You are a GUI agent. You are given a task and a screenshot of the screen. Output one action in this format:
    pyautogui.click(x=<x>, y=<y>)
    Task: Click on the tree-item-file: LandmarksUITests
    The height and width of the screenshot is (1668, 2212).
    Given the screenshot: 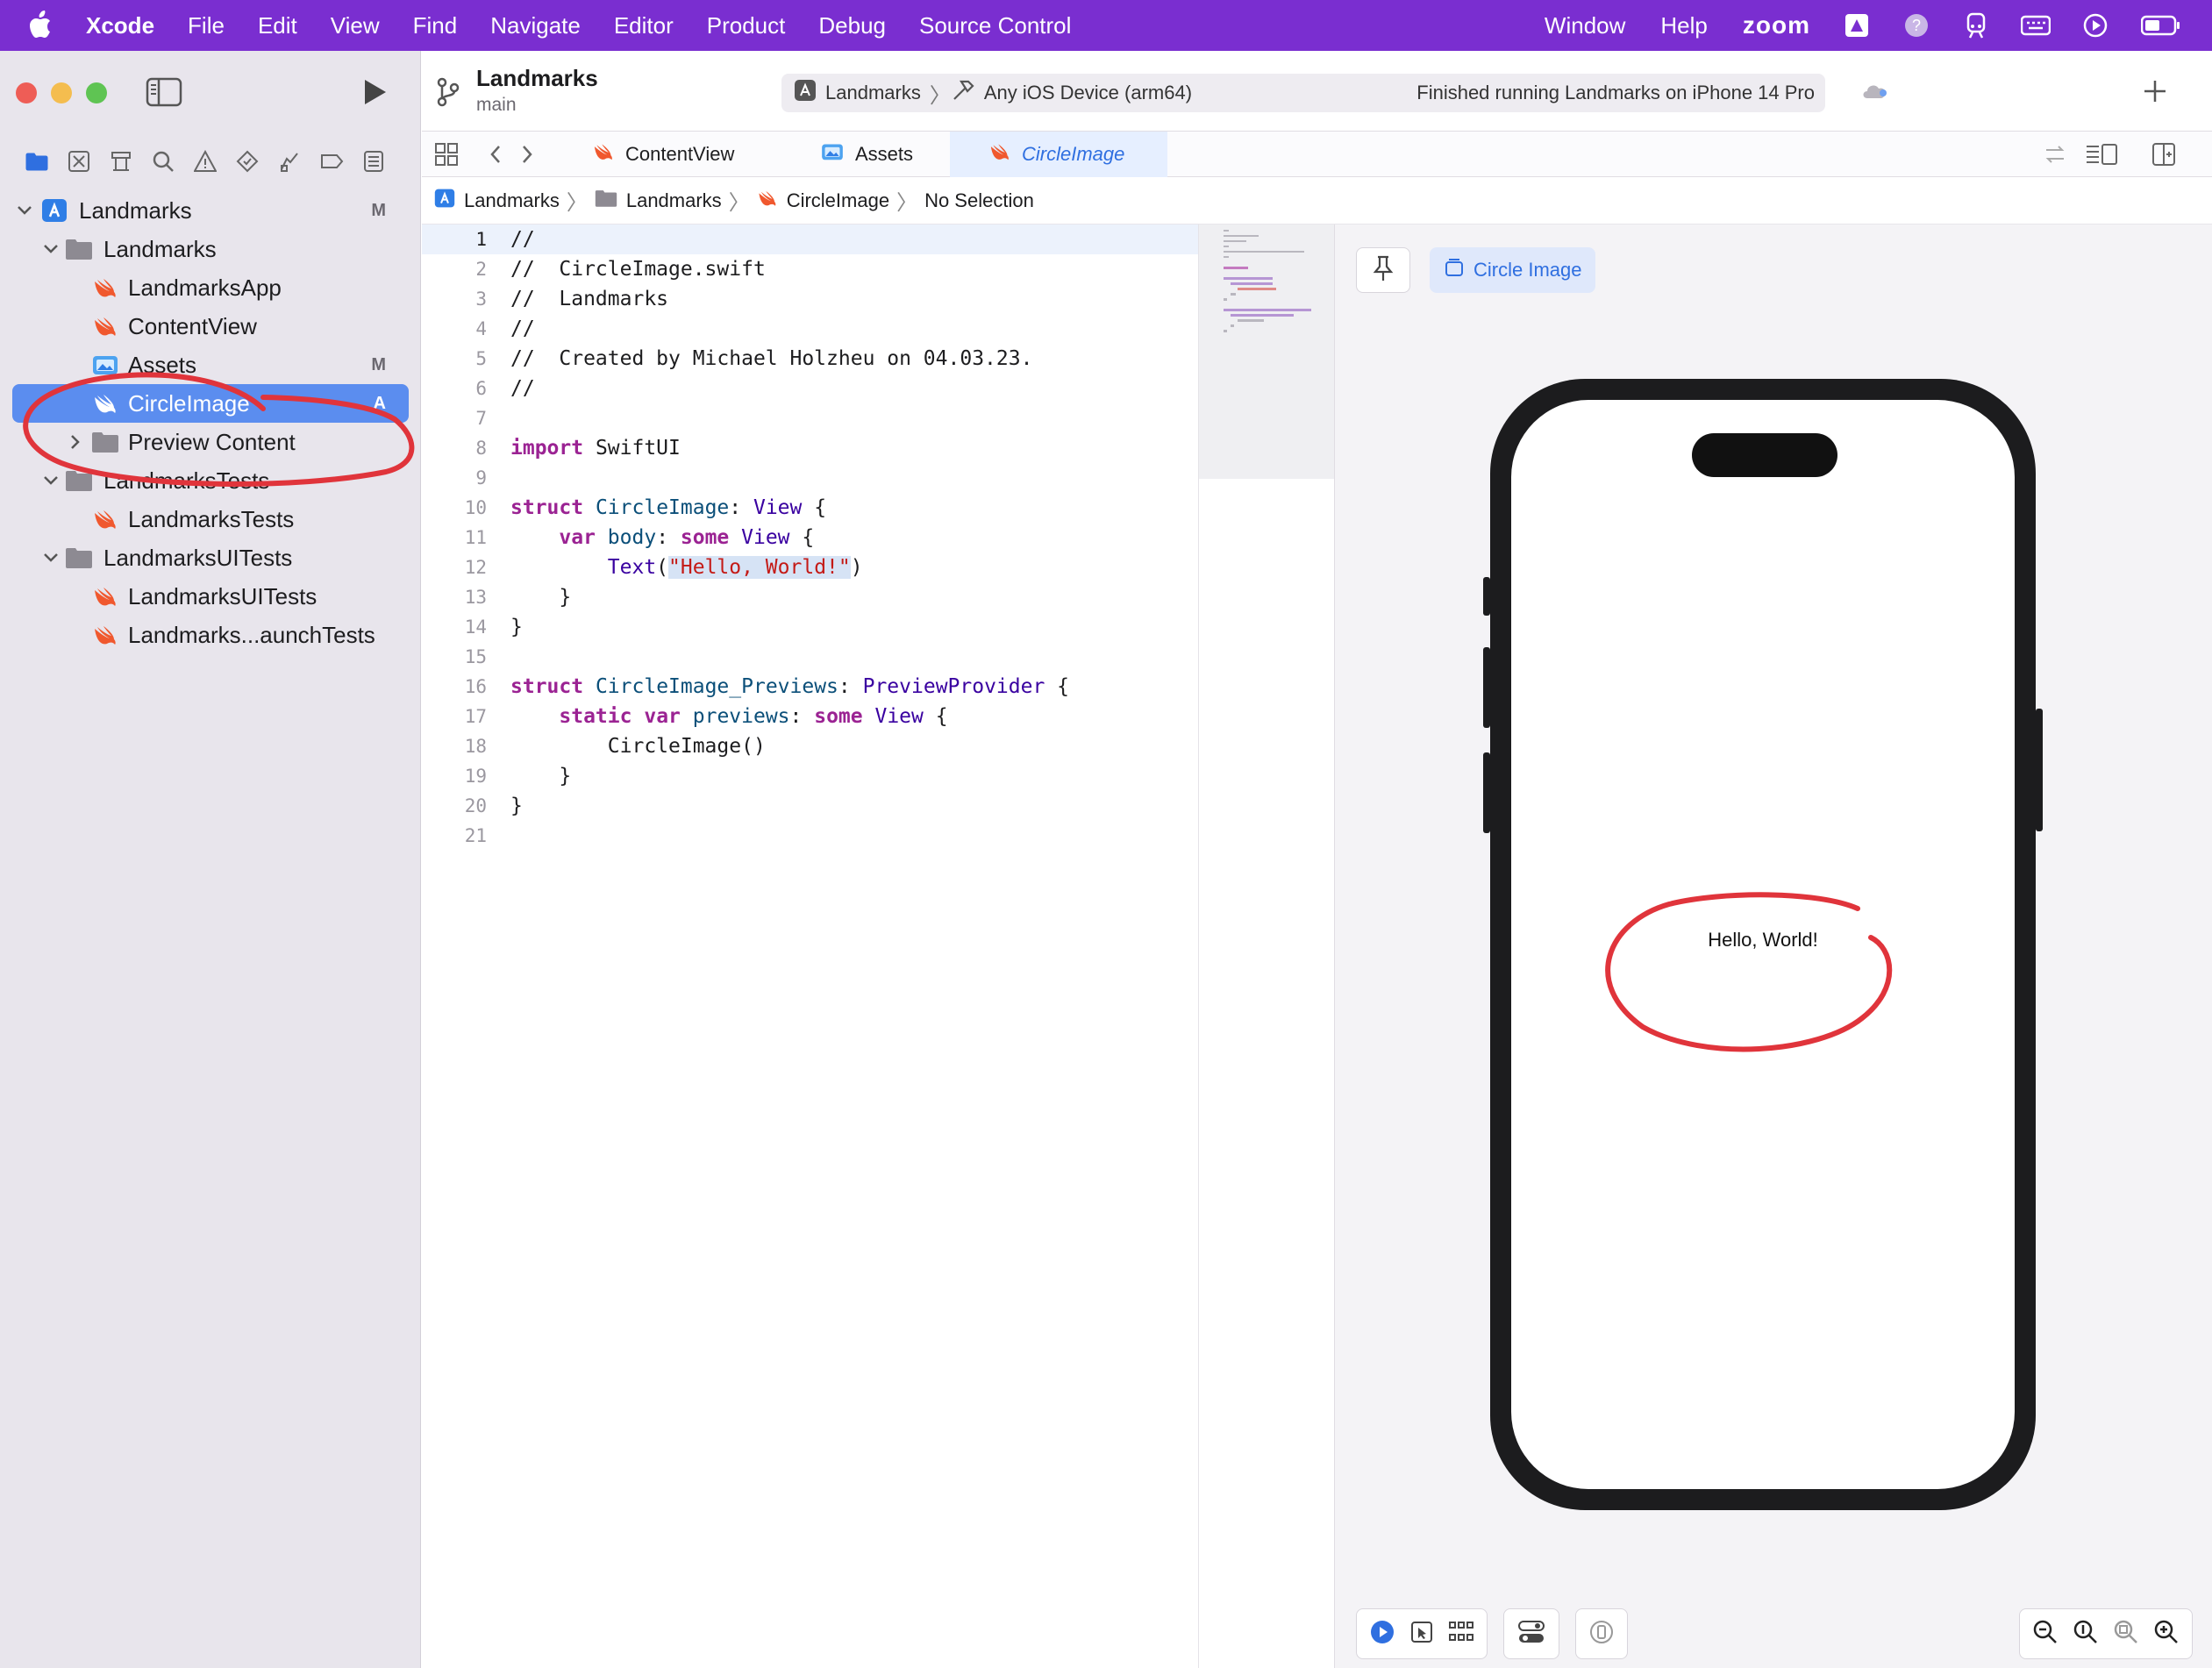 What is the action you would take?
    pyautogui.click(x=210, y=596)
    